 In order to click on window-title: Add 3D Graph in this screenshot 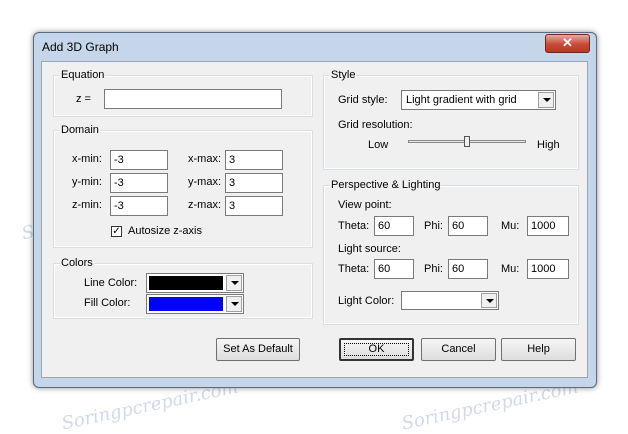, I will do `click(80, 47)`.